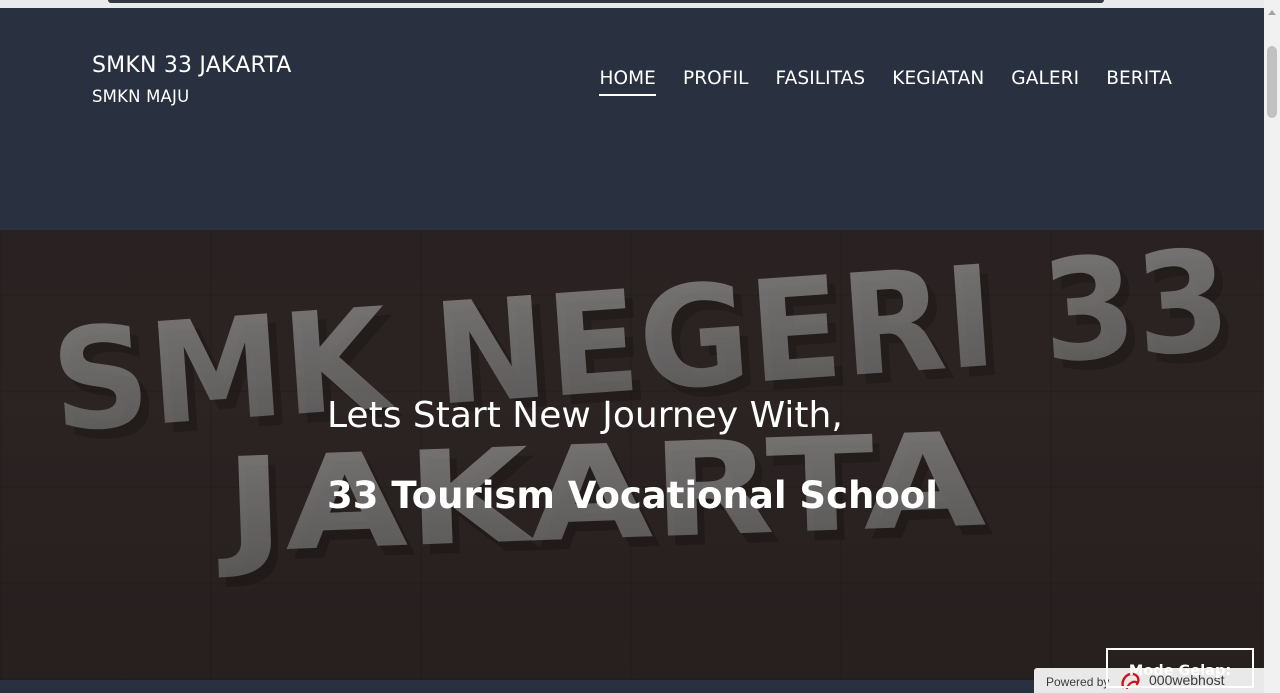 This screenshot has width=1280, height=693. What do you see at coordinates (1045, 81) in the screenshot?
I see `nav-item-galeri: GALERI` at bounding box center [1045, 81].